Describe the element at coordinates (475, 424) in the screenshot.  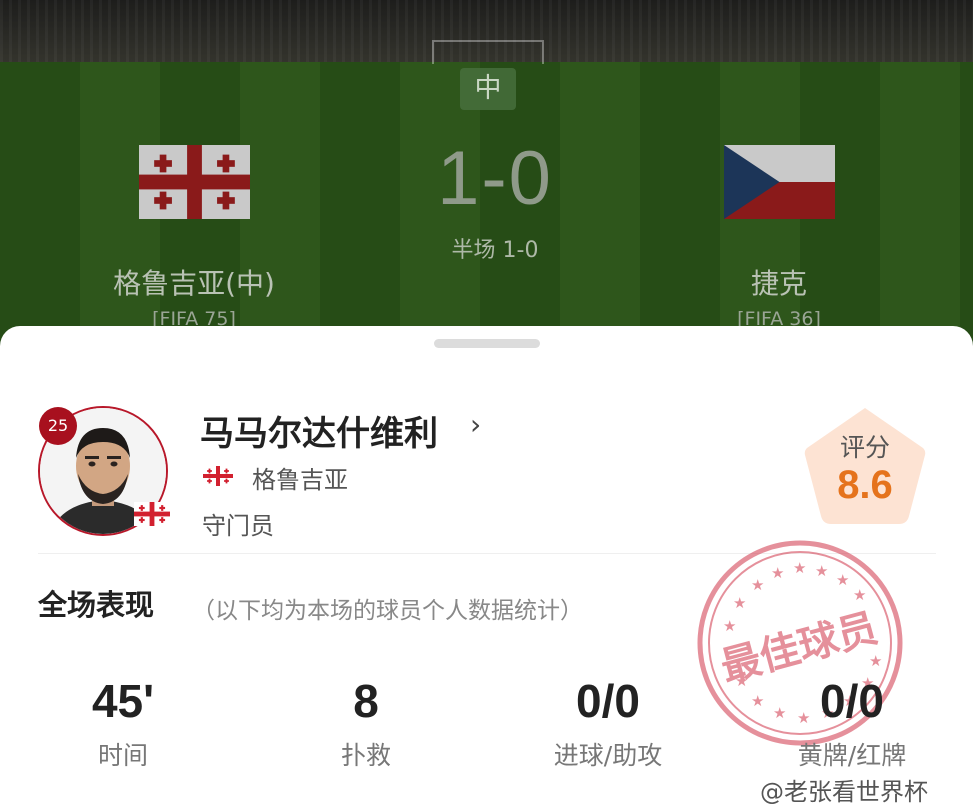
I see `chevron-right-icon: ›` at that location.